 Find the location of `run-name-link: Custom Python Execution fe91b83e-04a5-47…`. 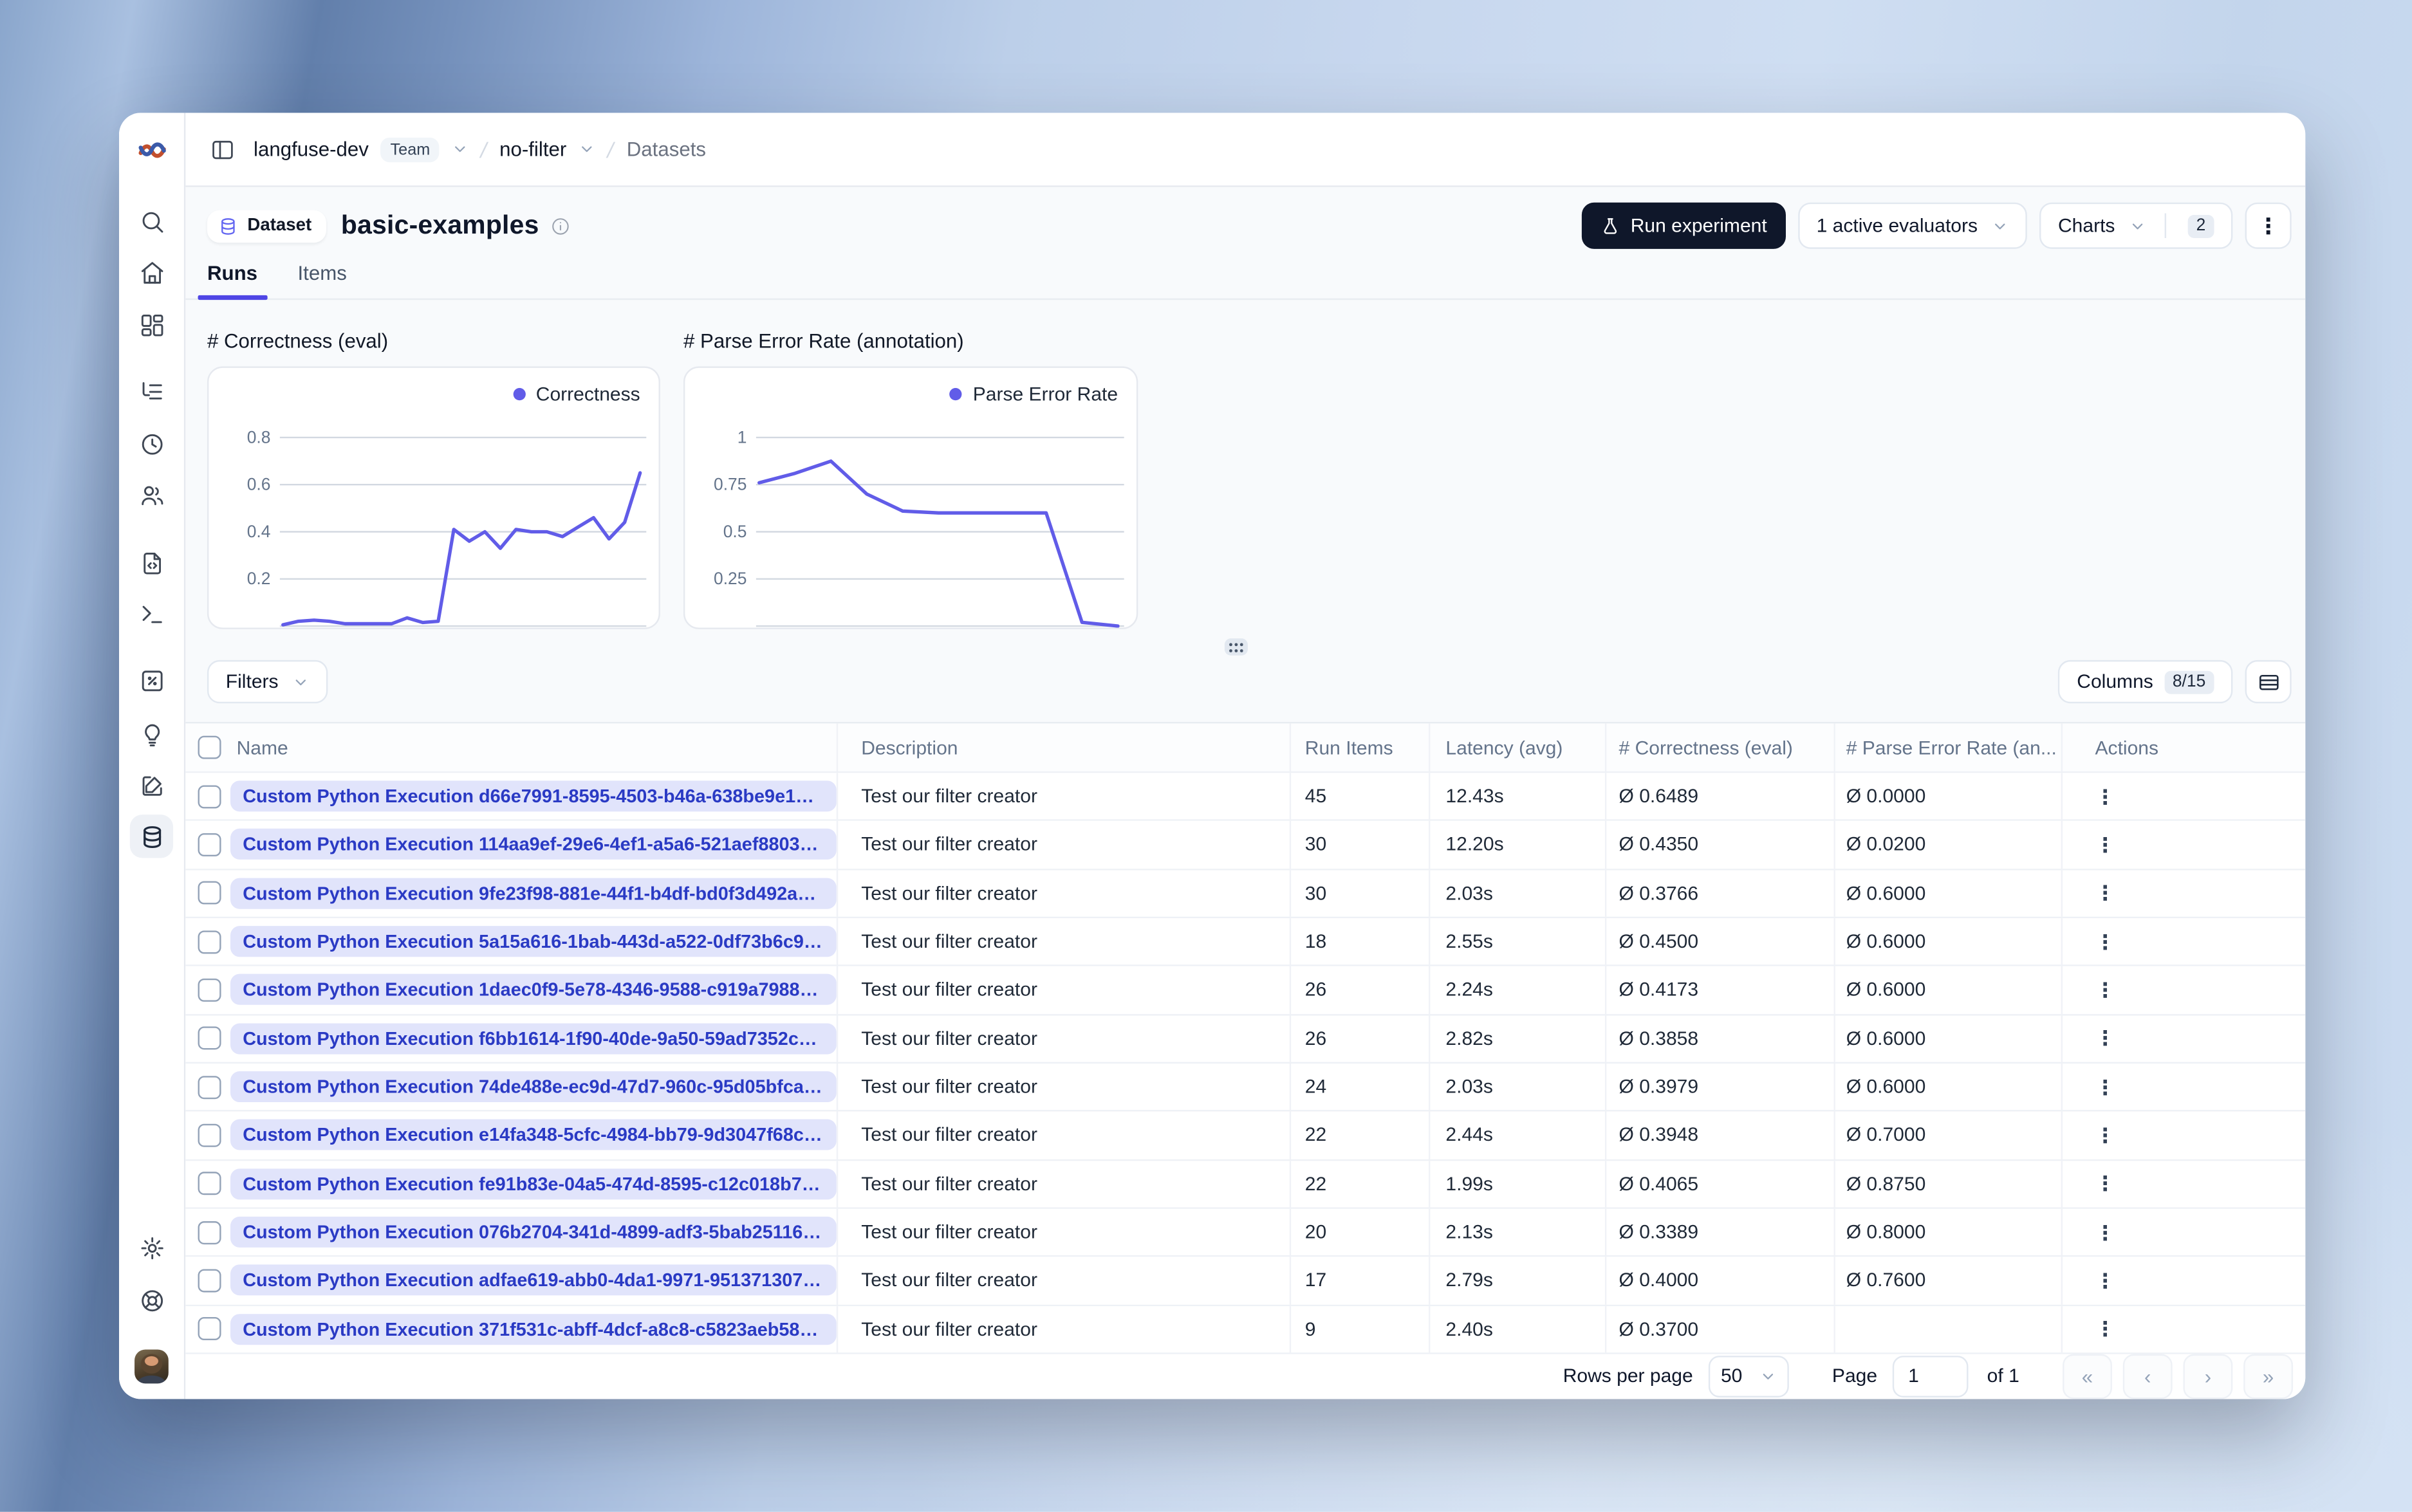

run-name-link: Custom Python Execution fe91b83e-04a5-47… is located at coordinates (533, 1183).